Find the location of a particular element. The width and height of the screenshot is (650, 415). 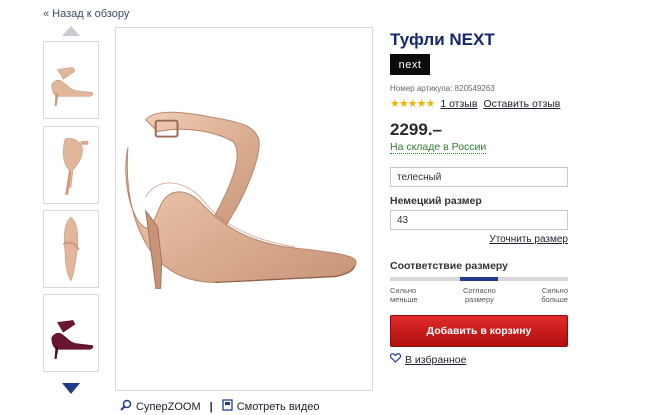

reviews-count-link: 1 отзыв is located at coordinates (458, 104).